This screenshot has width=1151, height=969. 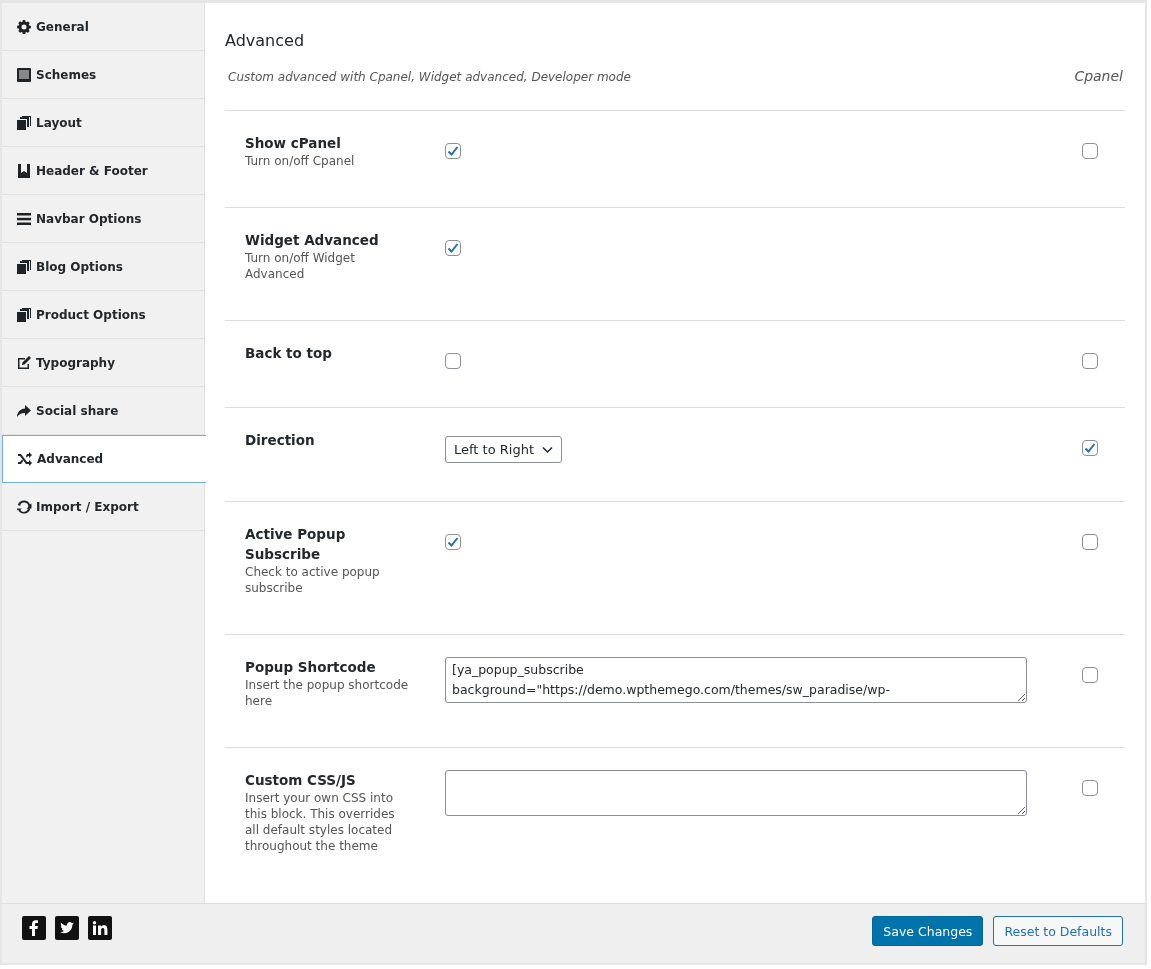 What do you see at coordinates (24, 170) in the screenshot?
I see `bookmark-icon` at bounding box center [24, 170].